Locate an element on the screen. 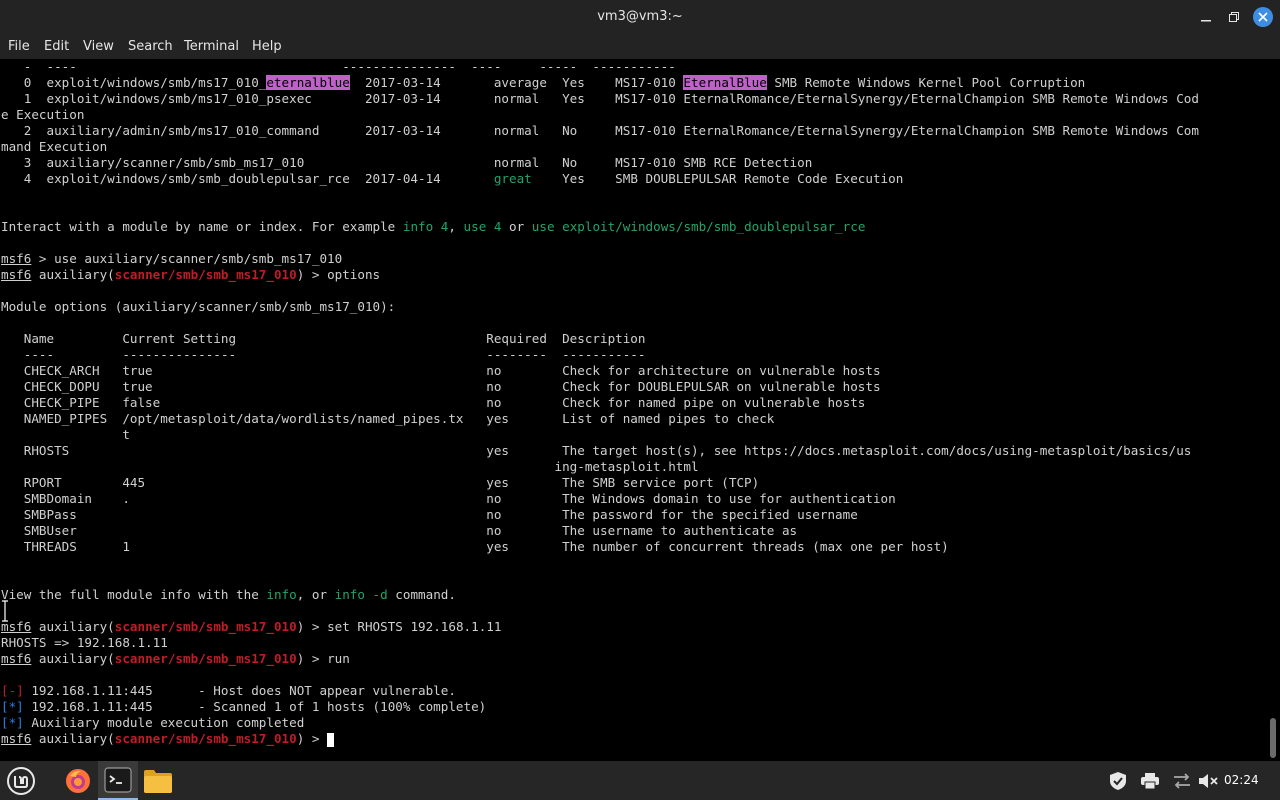 The image size is (1280, 800). terminal-text-segment: ) > is located at coordinates (312, 738).